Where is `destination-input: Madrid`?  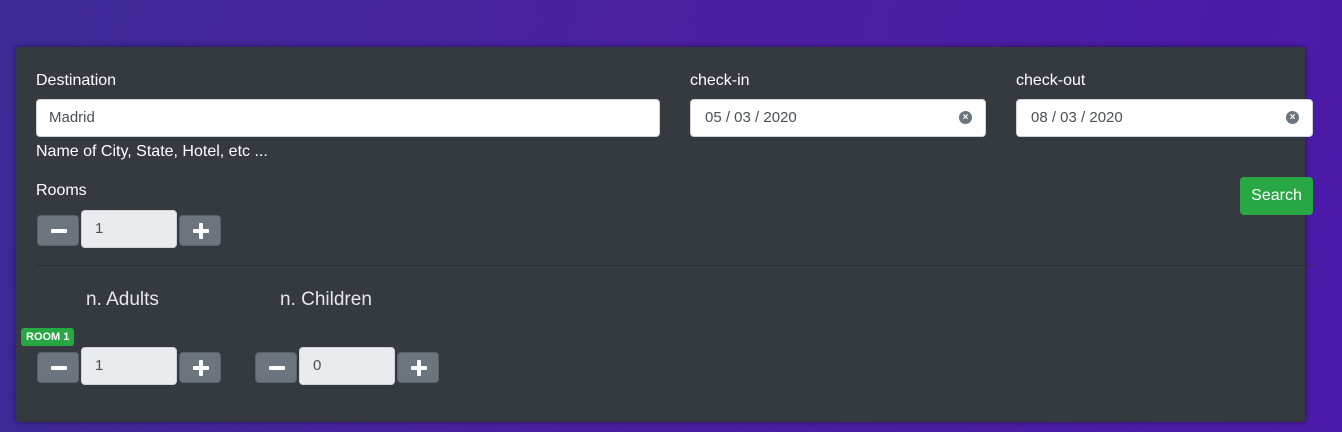
destination-input: Madrid is located at coordinates (348, 118).